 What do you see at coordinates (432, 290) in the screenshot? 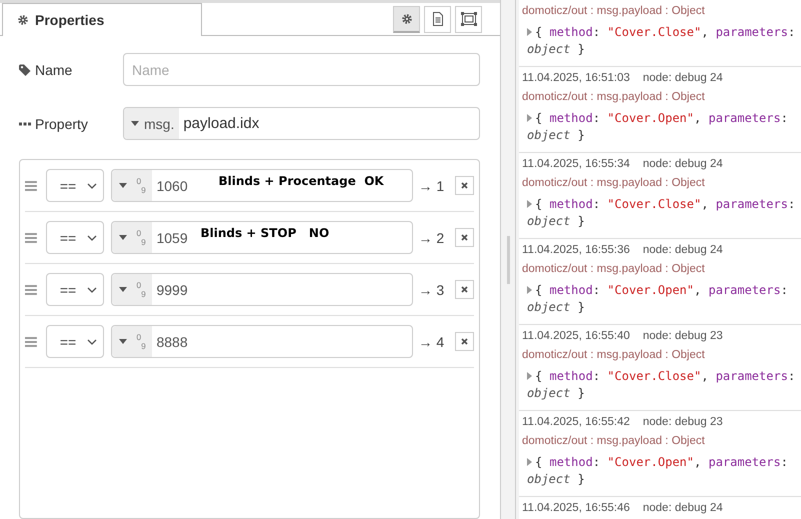
I see `output-label: → 3` at bounding box center [432, 290].